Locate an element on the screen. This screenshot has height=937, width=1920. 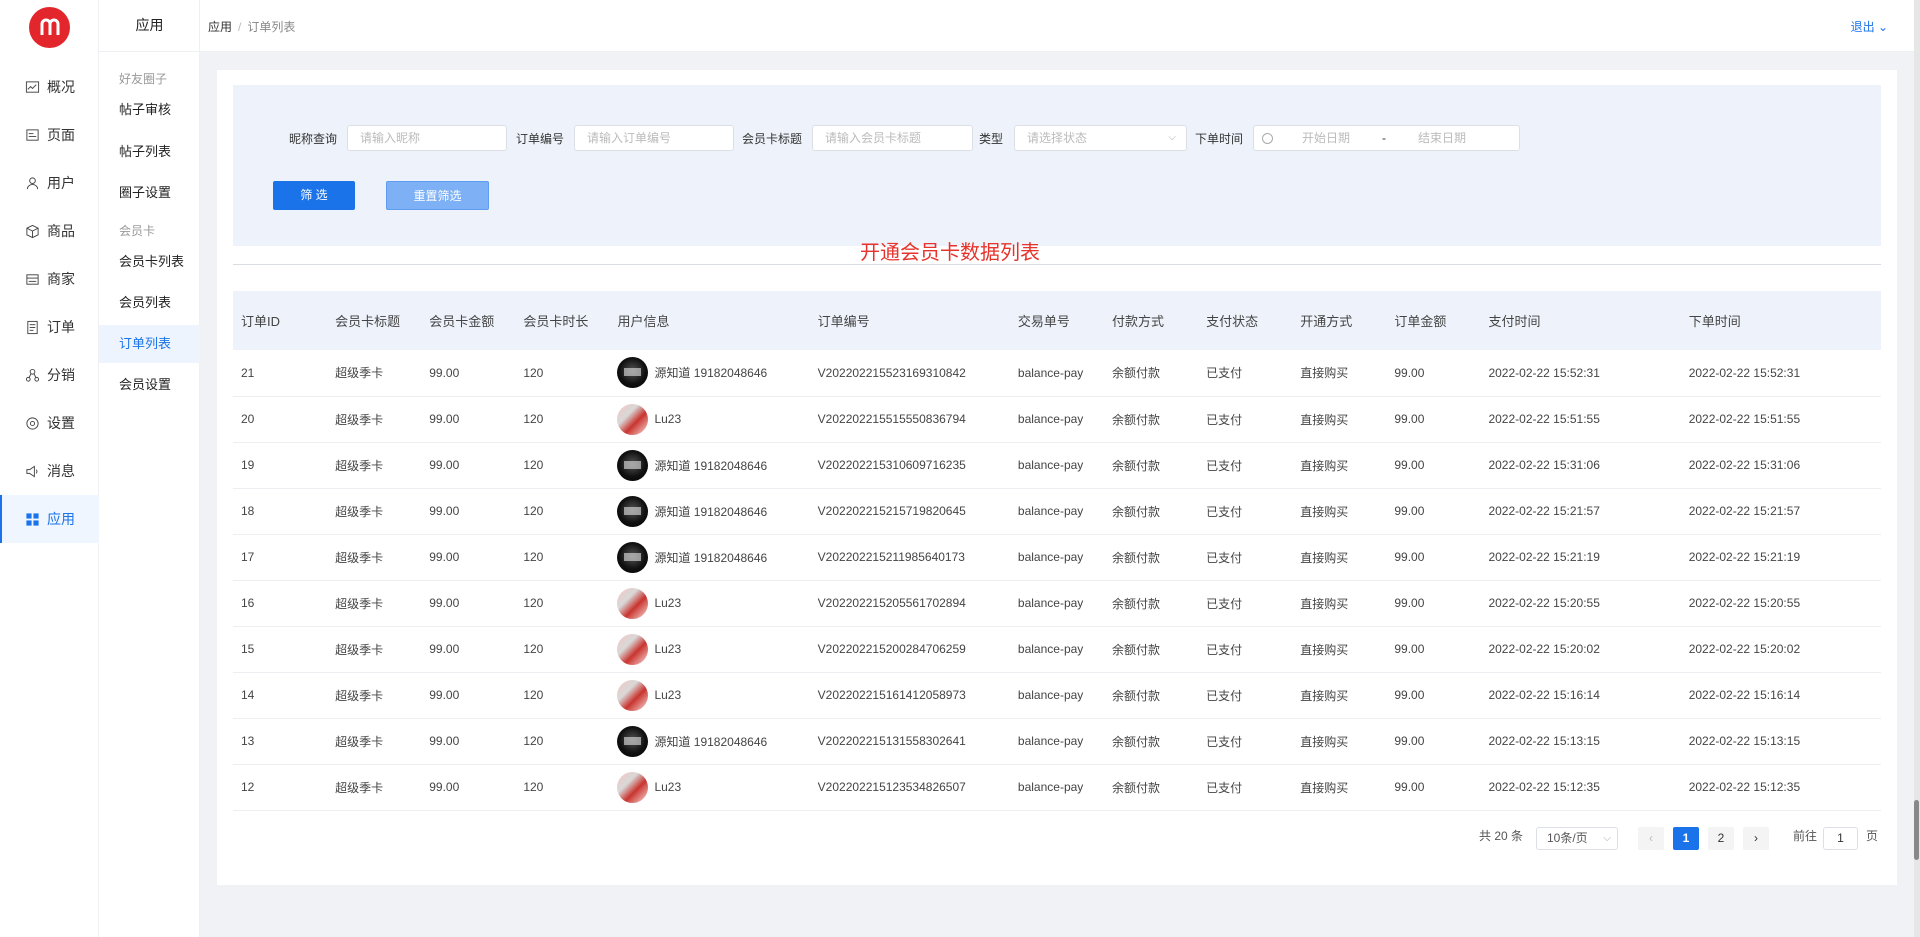
nav-item-label: 订单 is located at coordinates (61, 327).